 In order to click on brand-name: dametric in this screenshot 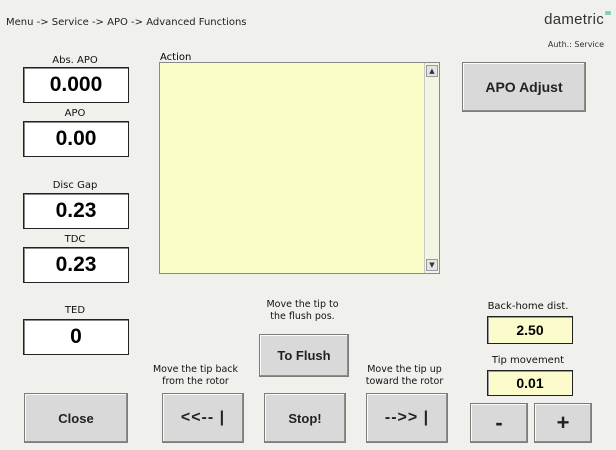, I will do `click(574, 19)`.